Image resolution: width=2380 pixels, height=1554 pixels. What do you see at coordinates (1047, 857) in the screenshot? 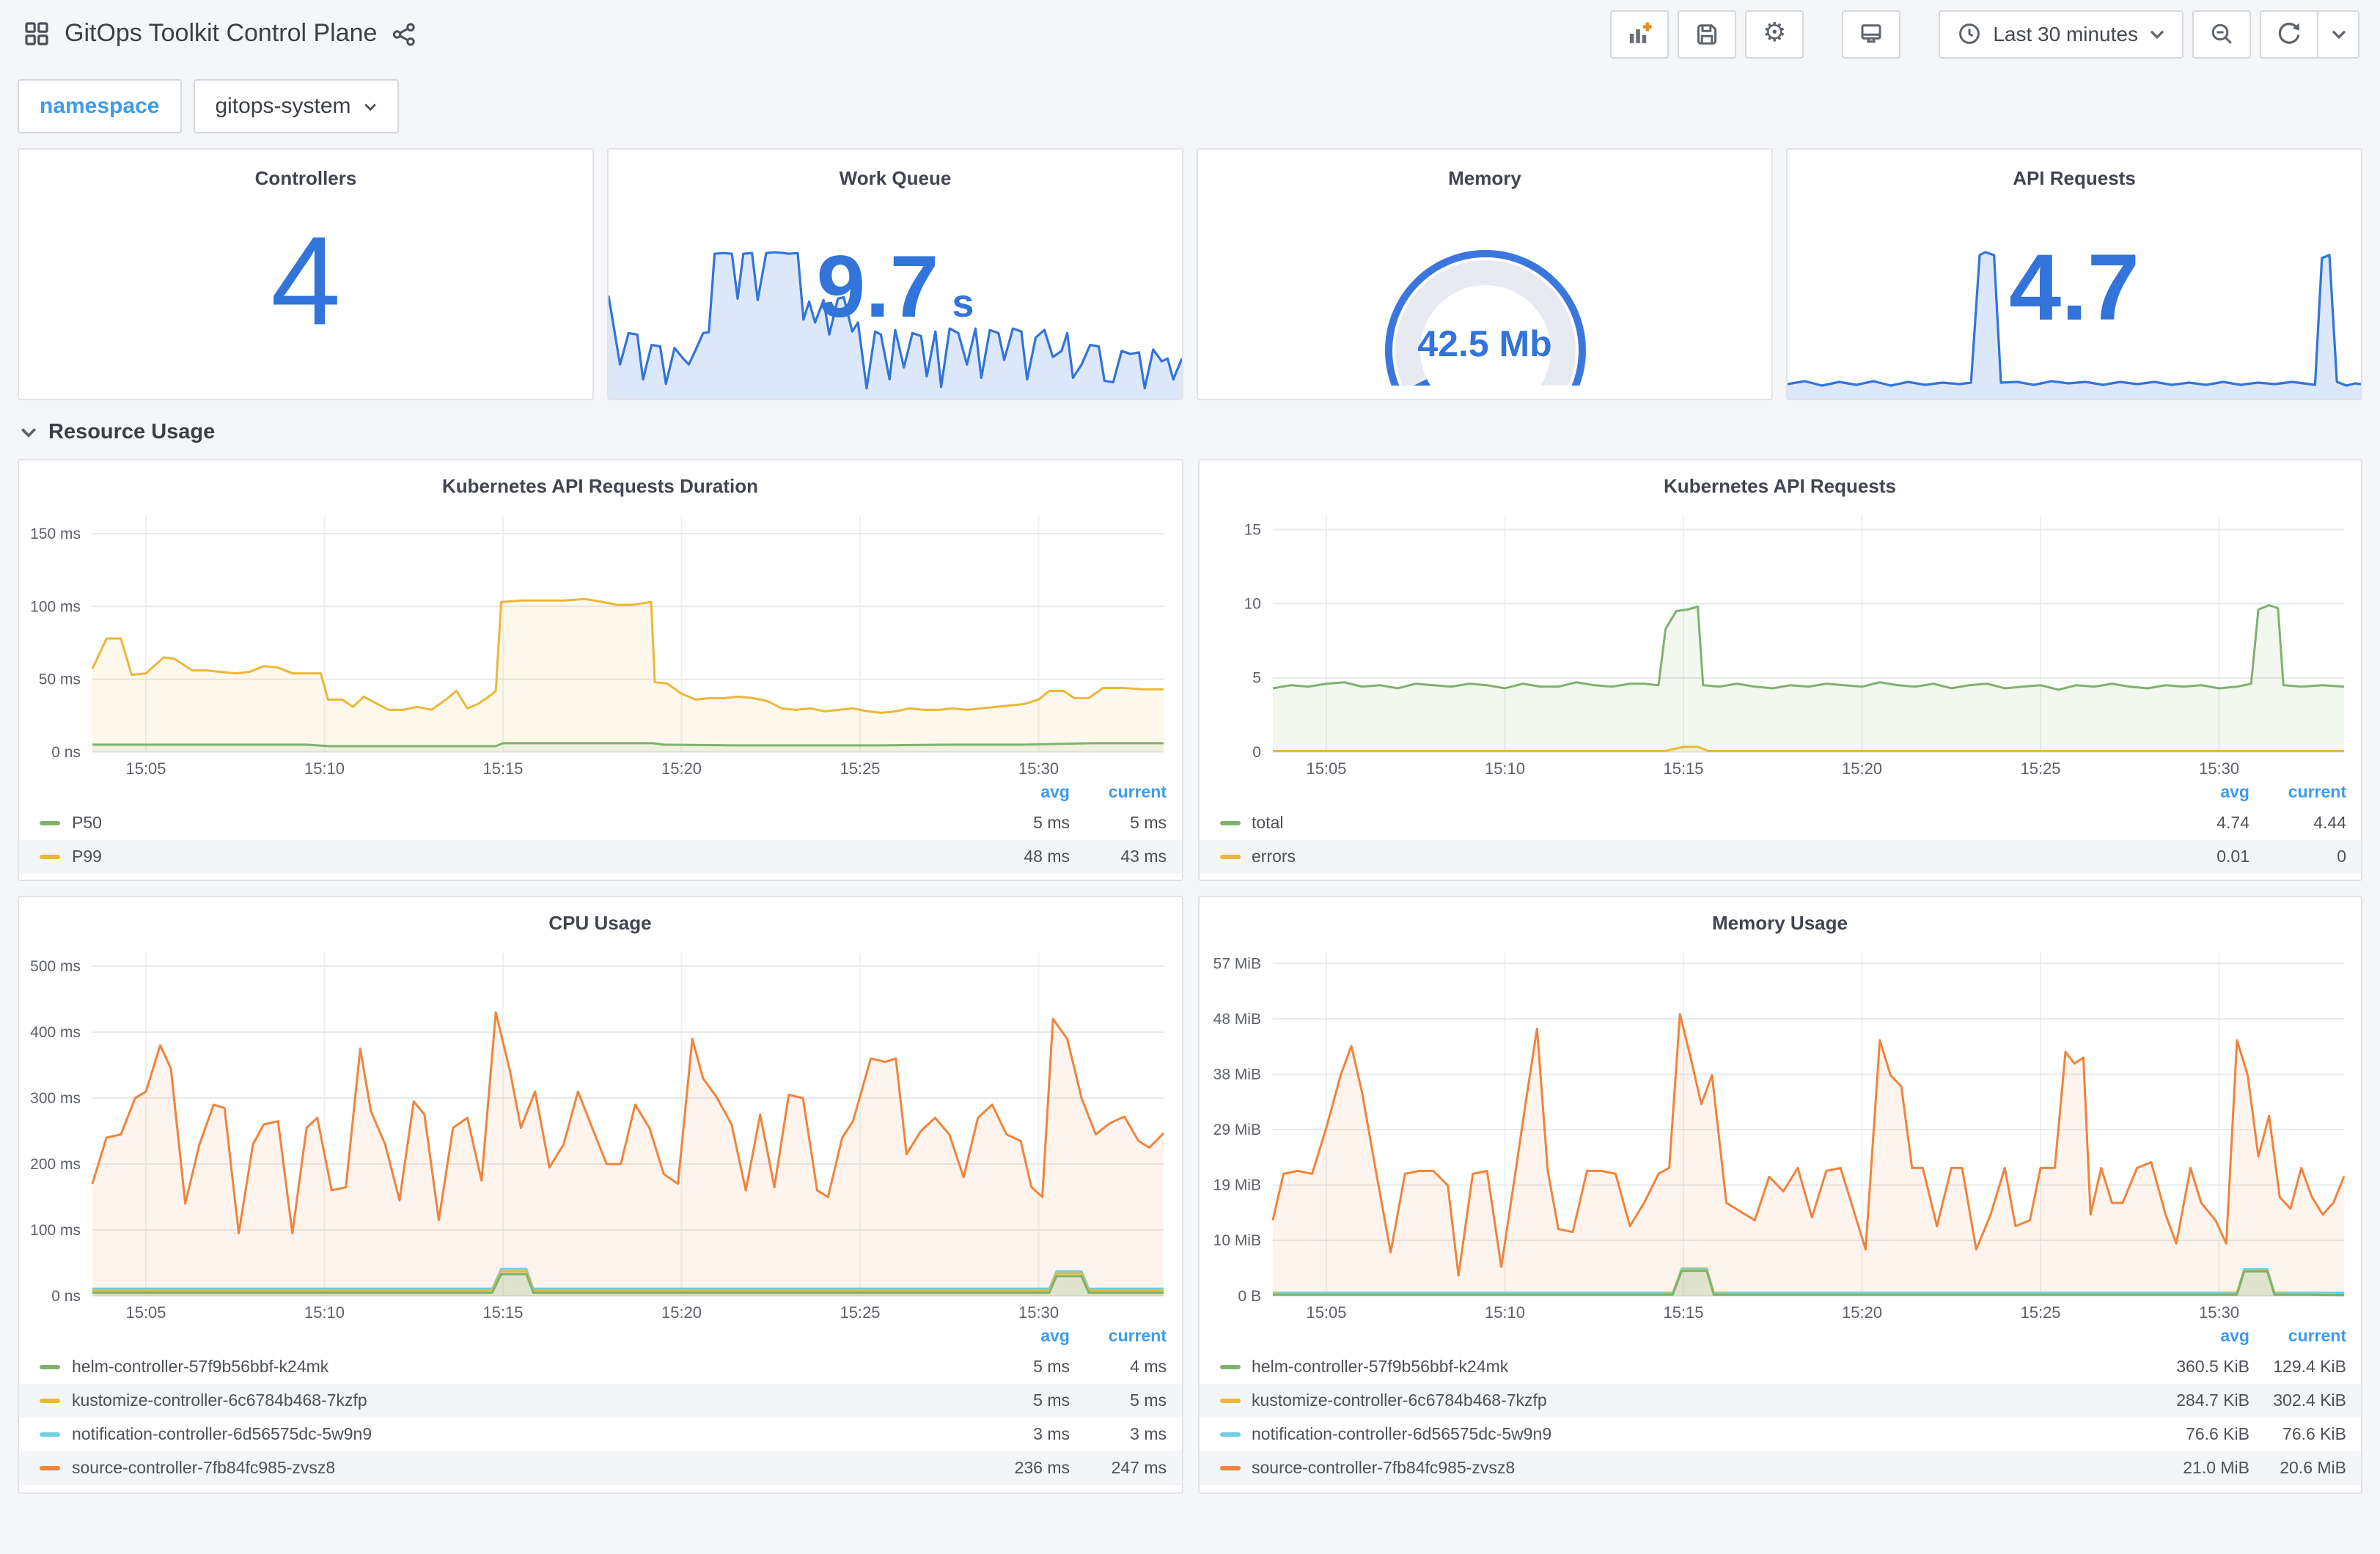
I see `series-avg-value: 48 ms` at bounding box center [1047, 857].